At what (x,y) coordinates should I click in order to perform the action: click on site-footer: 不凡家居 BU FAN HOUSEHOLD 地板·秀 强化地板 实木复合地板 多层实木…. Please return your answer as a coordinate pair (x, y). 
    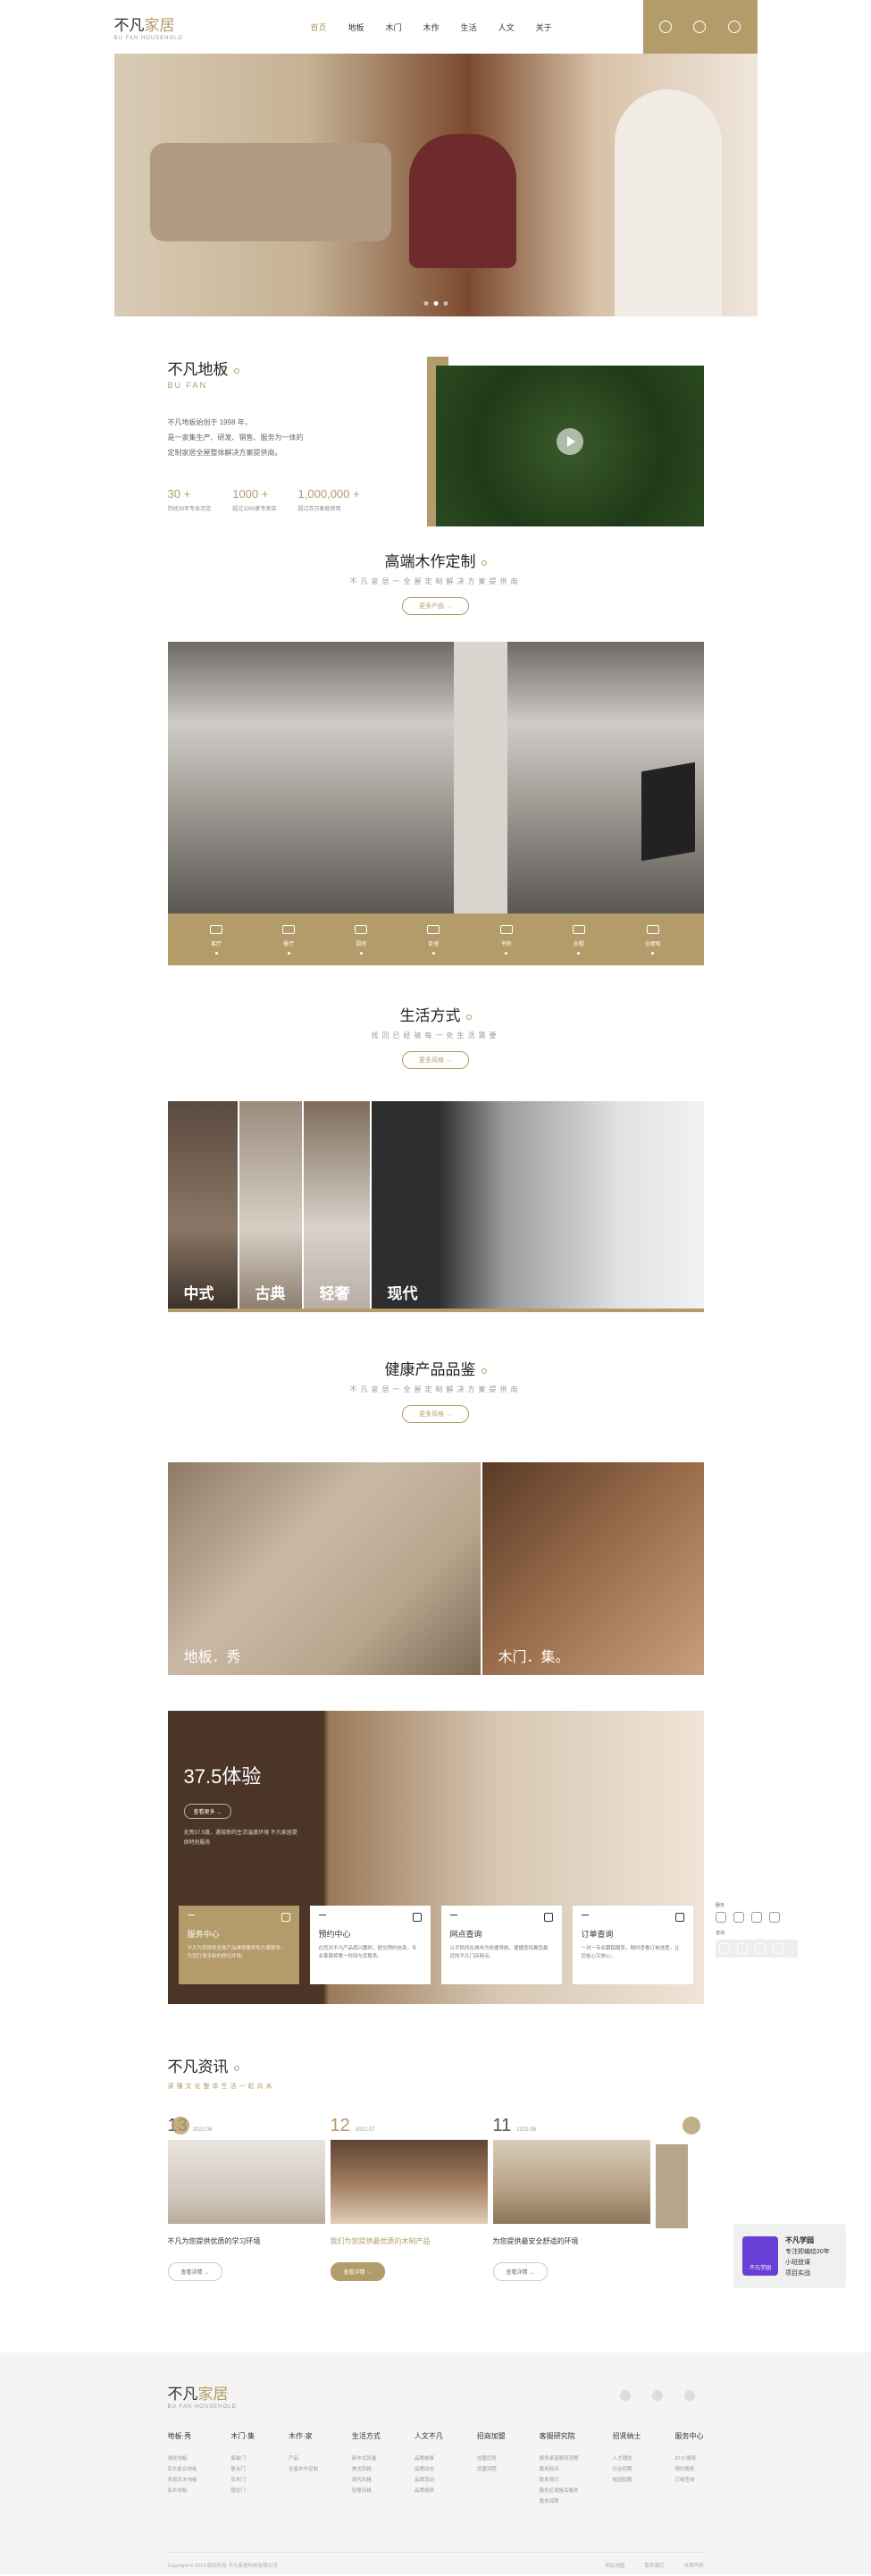
    Looking at the image, I should click on (435, 2463).